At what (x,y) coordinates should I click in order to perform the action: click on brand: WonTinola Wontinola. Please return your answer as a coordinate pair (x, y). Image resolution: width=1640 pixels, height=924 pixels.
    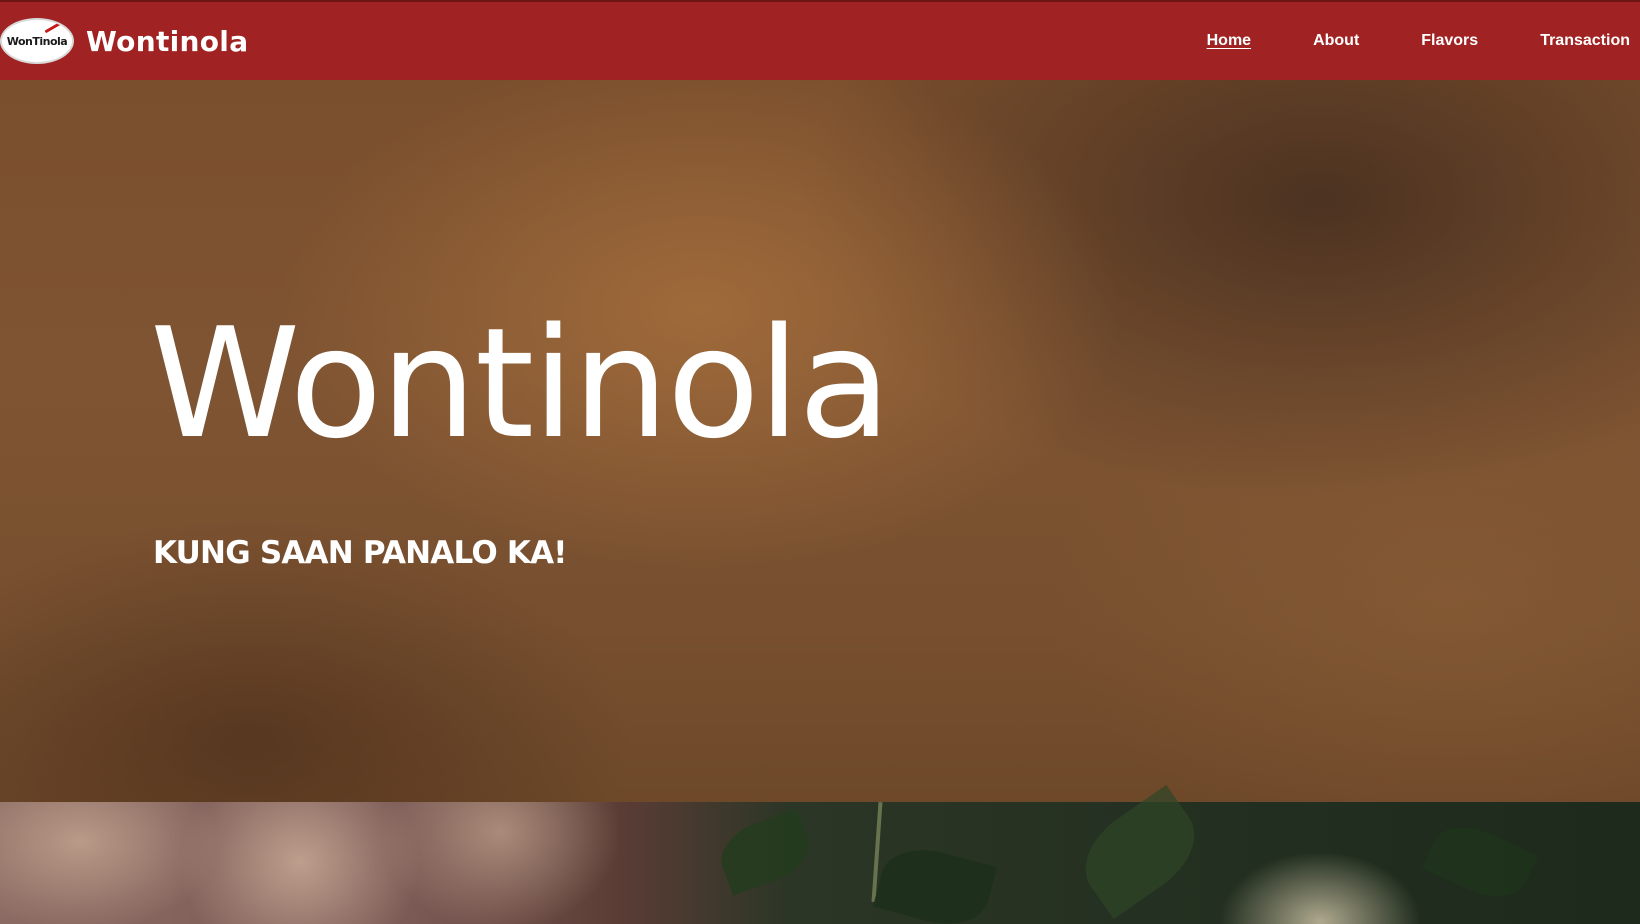
    Looking at the image, I should click on (124, 41).